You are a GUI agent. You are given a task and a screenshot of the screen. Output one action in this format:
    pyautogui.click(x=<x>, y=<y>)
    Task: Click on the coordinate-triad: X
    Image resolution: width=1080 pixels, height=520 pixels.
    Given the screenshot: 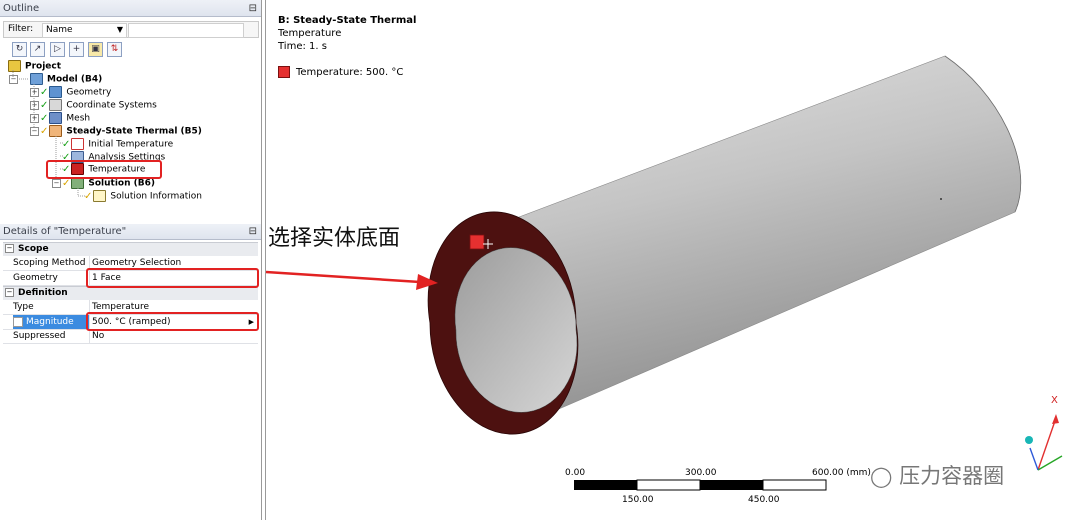 What is the action you would take?
    pyautogui.click(x=1045, y=435)
    